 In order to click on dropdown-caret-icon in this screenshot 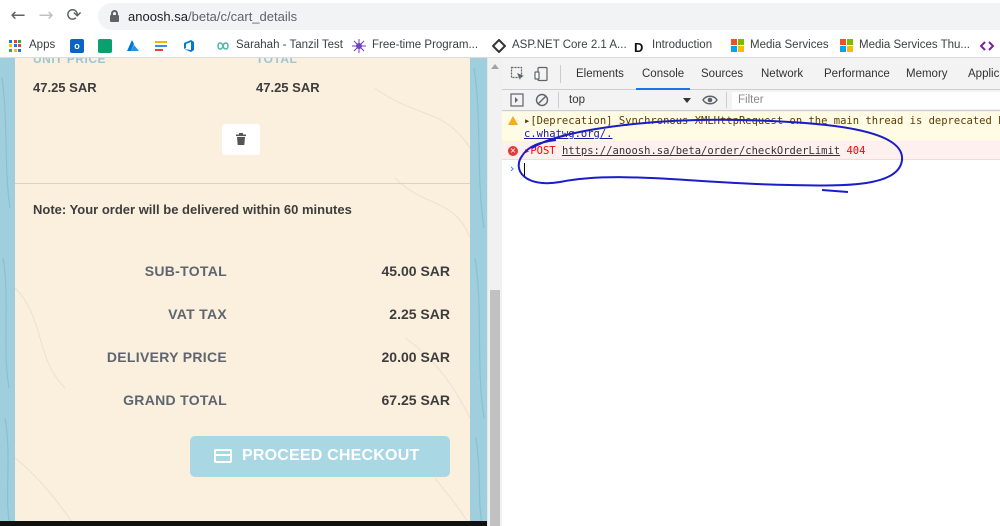, I will do `click(687, 100)`.